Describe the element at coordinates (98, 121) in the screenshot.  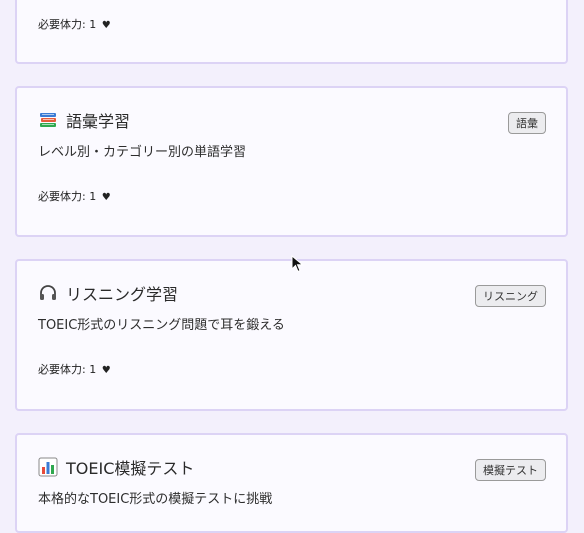
I see `card-title: 語彙学習` at that location.